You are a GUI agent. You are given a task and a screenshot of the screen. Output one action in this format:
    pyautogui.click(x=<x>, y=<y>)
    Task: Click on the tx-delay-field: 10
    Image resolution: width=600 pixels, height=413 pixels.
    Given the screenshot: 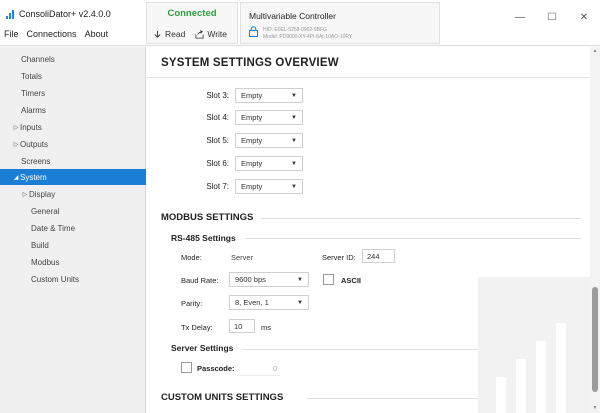 What is the action you would take?
    pyautogui.click(x=242, y=326)
    